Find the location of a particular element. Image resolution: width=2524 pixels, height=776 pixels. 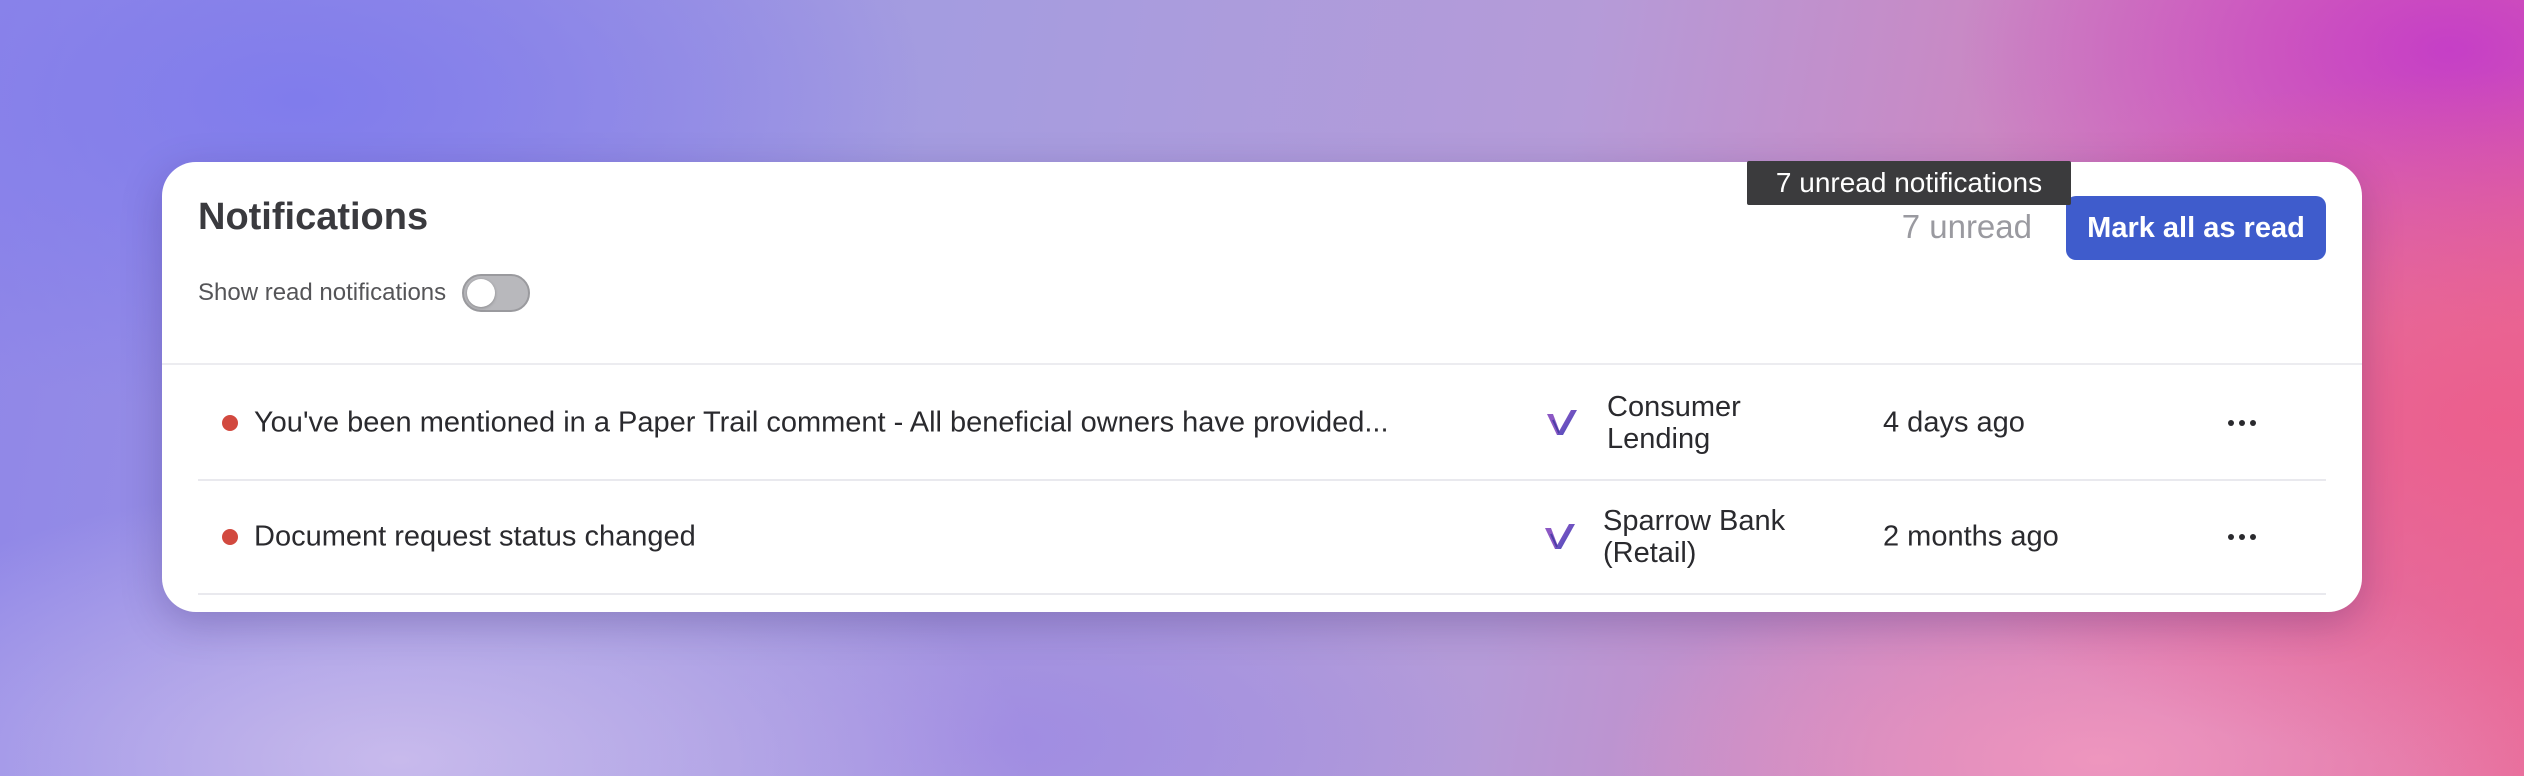

mark-all-read-button: Mark all as read is located at coordinates (2196, 228).